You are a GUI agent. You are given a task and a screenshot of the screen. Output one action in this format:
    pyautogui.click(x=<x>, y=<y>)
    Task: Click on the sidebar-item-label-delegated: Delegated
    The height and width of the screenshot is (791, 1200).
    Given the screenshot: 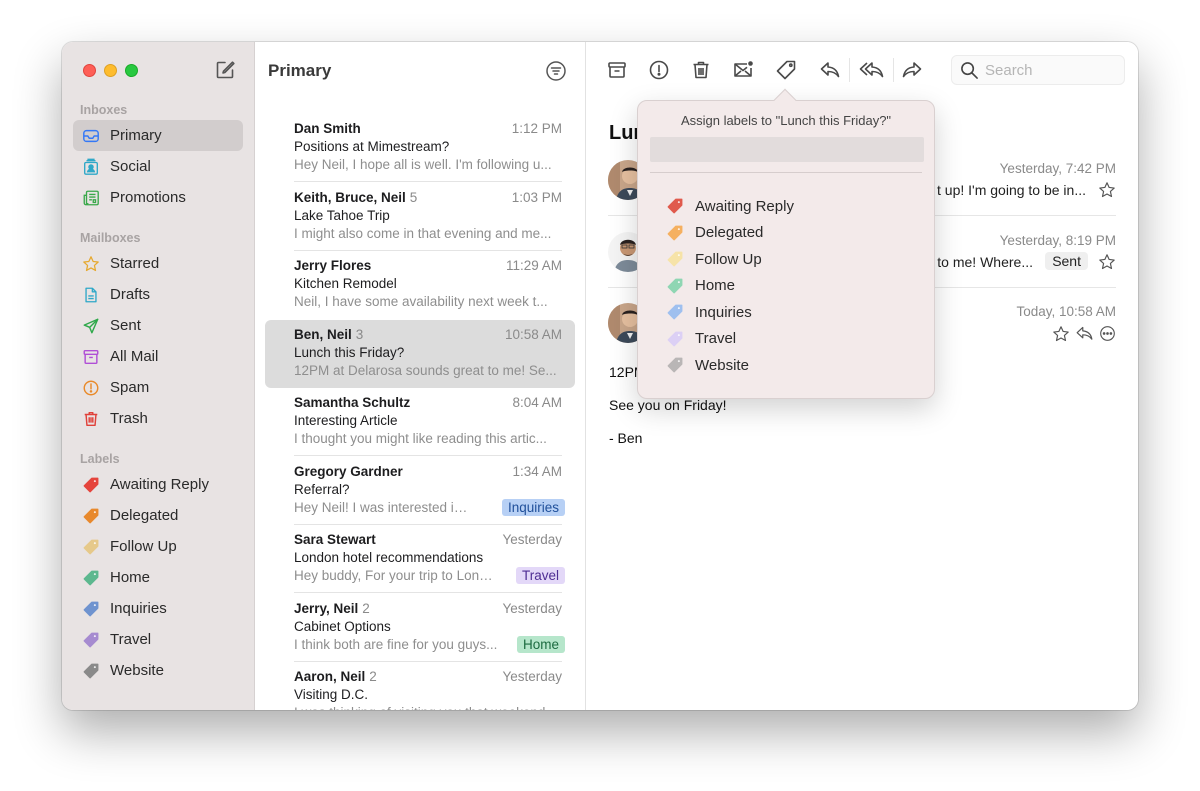 What is the action you would take?
    pyautogui.click(x=158, y=515)
    